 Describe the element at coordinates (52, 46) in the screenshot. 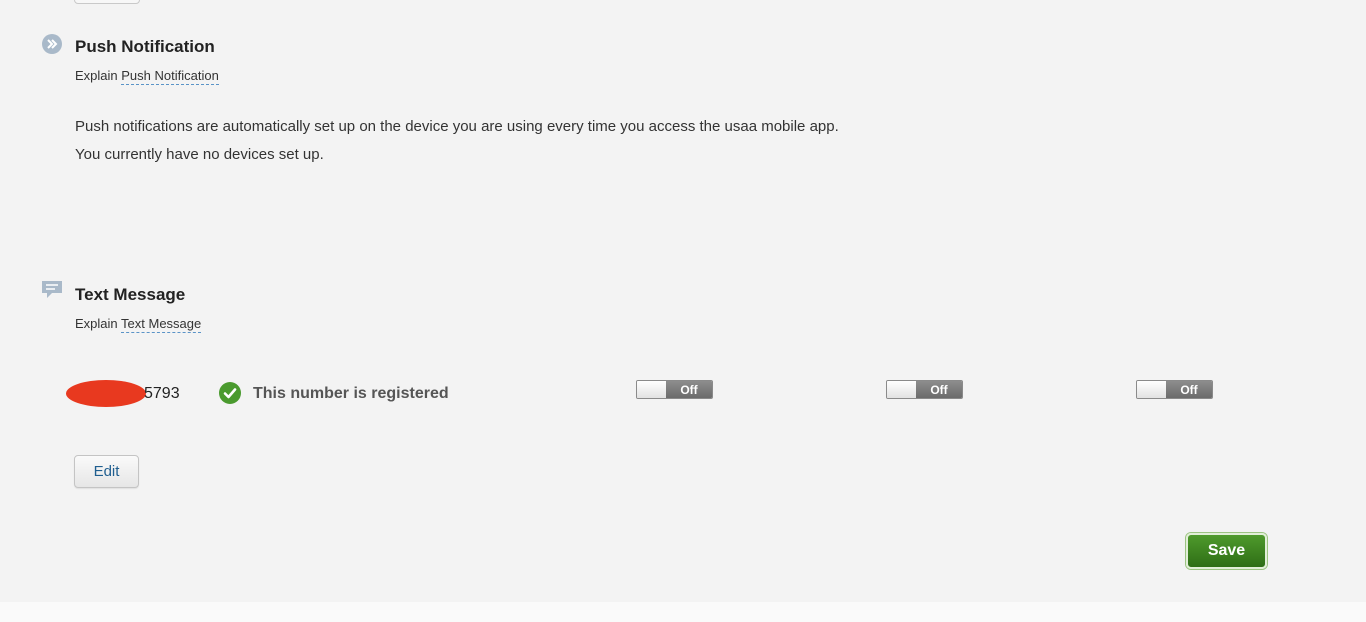

I see `arrow-circle-icon` at that location.